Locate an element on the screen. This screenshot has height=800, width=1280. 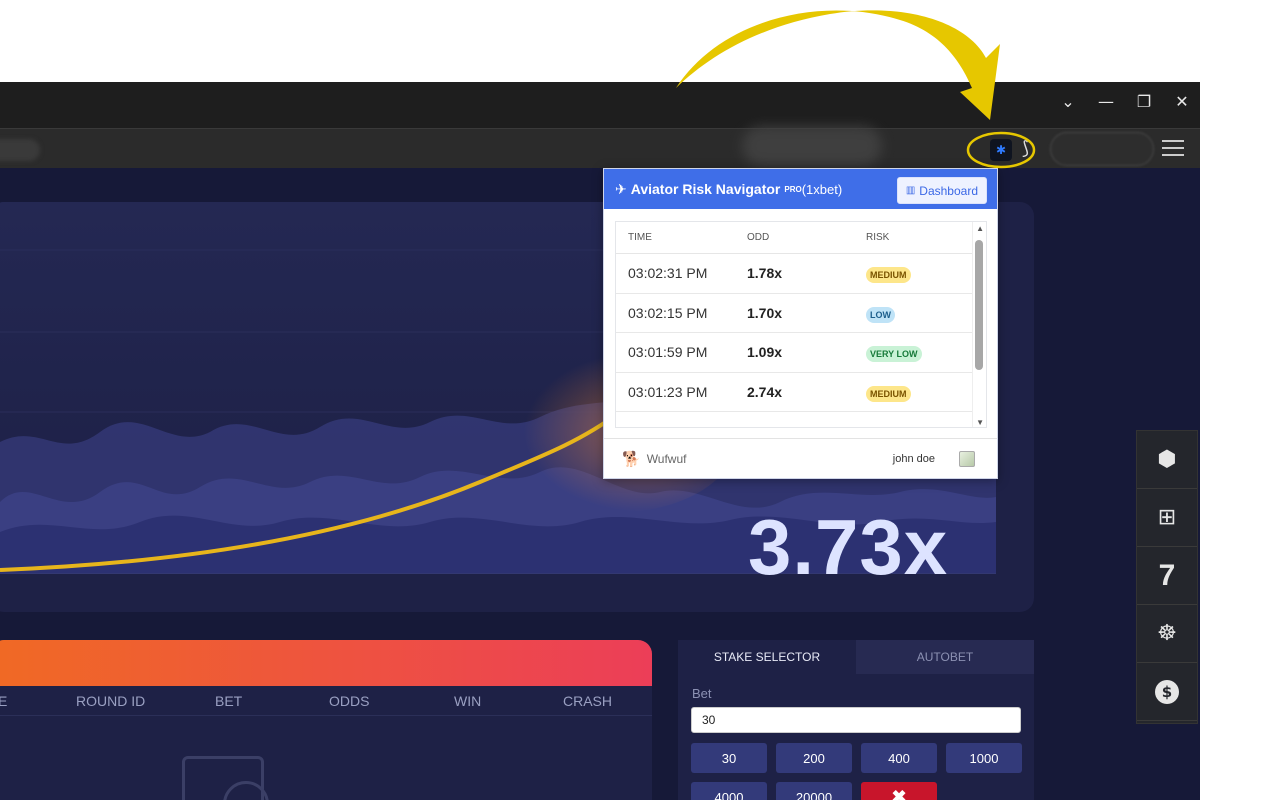
stake-chip: 400 is located at coordinates (899, 758).